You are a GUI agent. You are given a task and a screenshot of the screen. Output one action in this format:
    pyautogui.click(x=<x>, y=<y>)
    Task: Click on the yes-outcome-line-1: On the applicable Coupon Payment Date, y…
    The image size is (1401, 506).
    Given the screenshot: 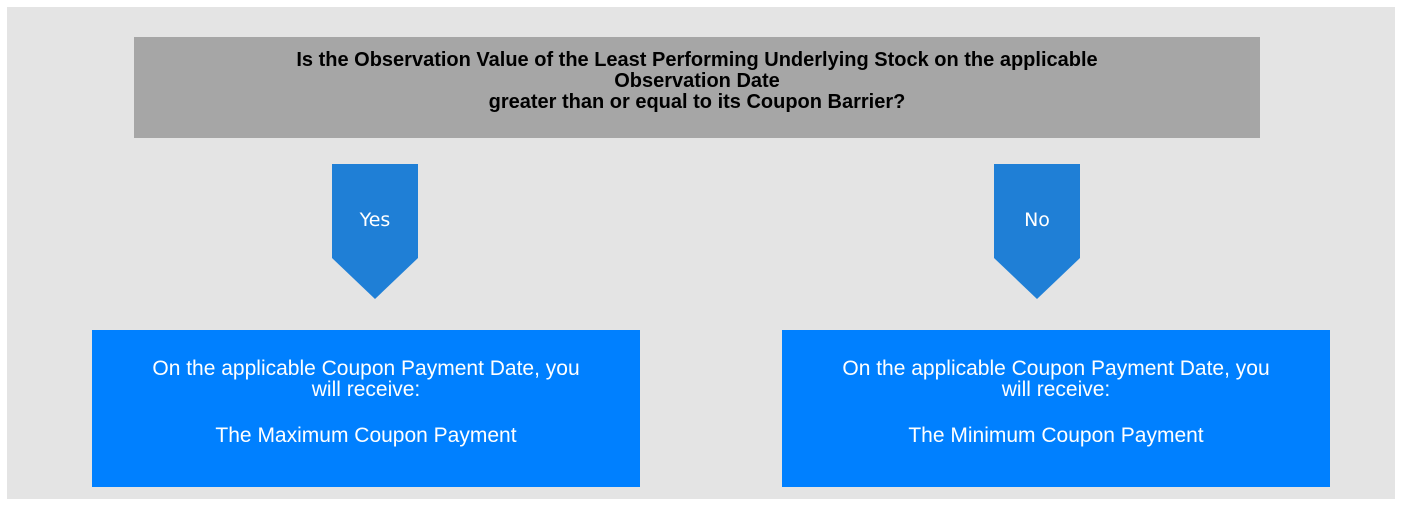 What is the action you would take?
    pyautogui.click(x=366, y=368)
    